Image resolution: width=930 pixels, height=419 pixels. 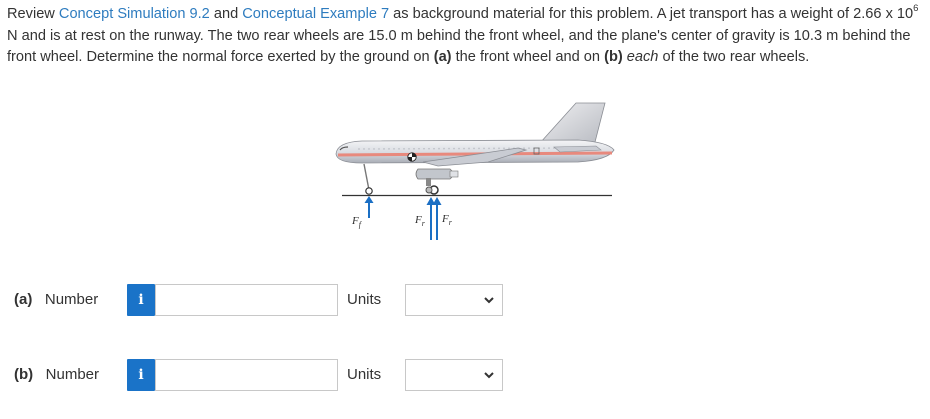 I want to click on answer-label-a: (a) Number, so click(x=56, y=299).